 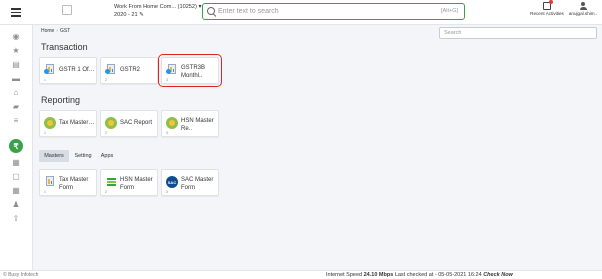 I want to click on global-search-input, so click(x=318, y=11).